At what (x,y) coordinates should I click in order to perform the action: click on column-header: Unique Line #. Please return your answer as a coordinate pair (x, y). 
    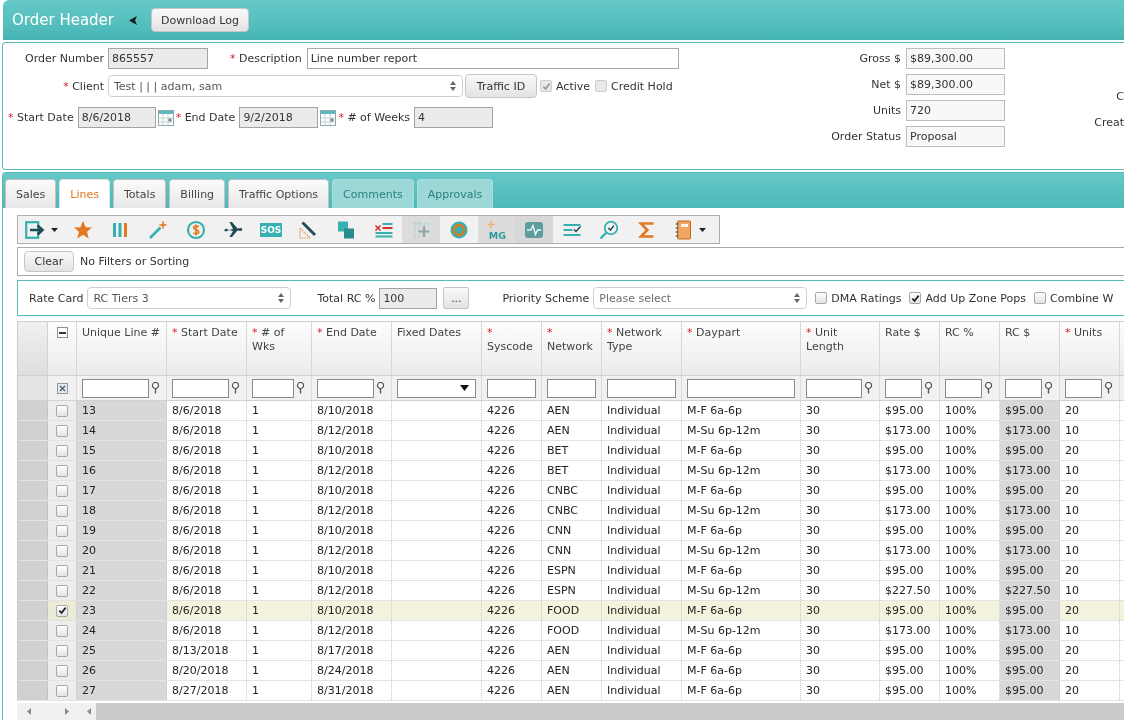
    Looking at the image, I should click on (122, 348).